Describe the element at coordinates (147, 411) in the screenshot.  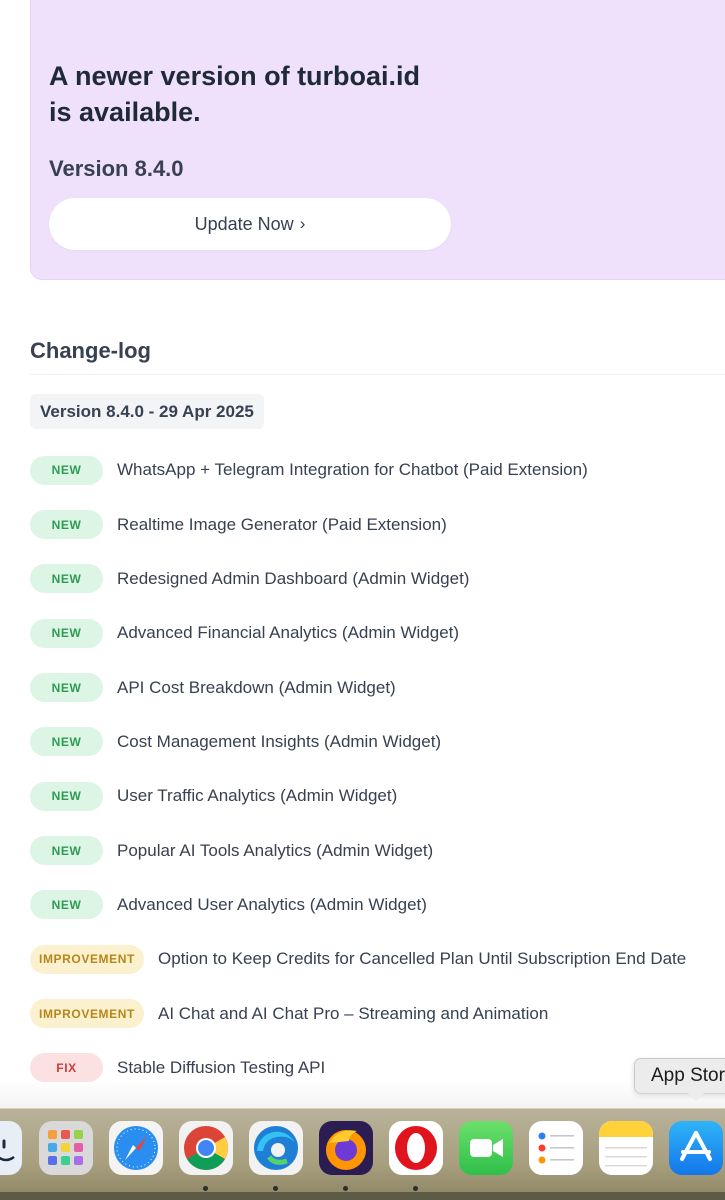
I see `version-label: Version 8.4.0 - 29 Apr 2025` at that location.